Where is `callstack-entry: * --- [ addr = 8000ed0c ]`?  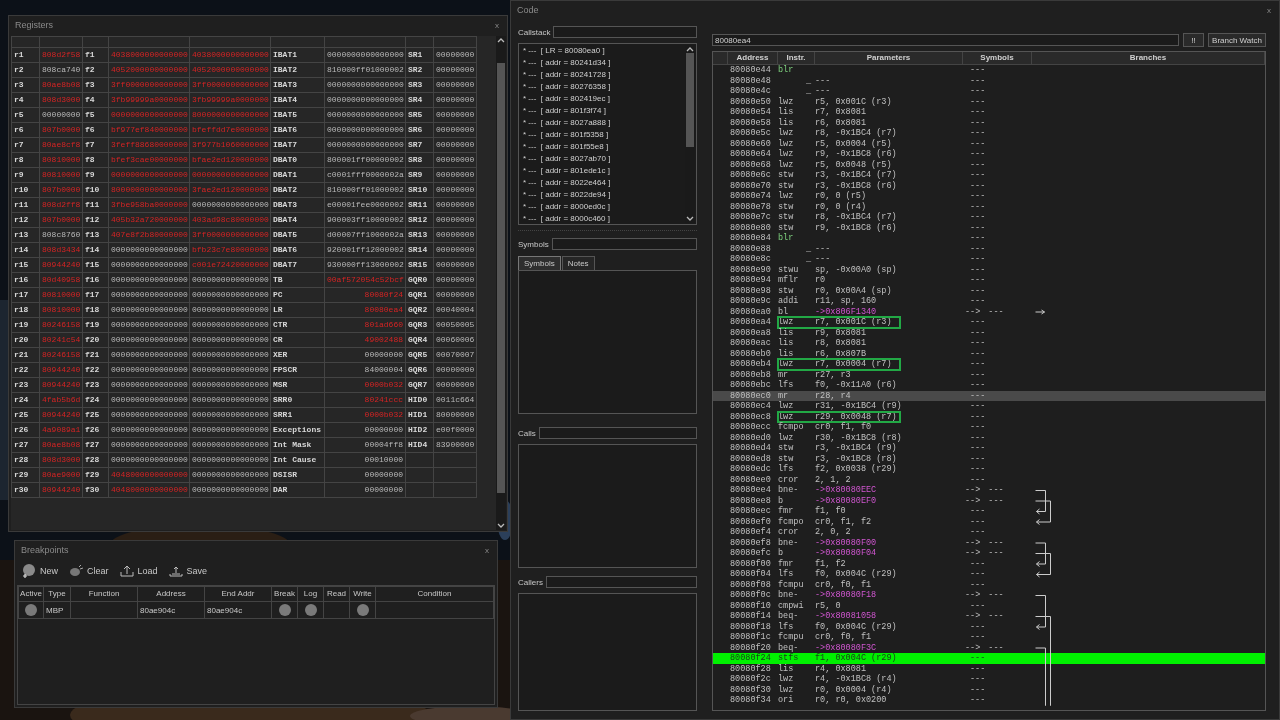
callstack-entry: * --- [ addr = 8000ed0c ] is located at coordinates (601, 207).